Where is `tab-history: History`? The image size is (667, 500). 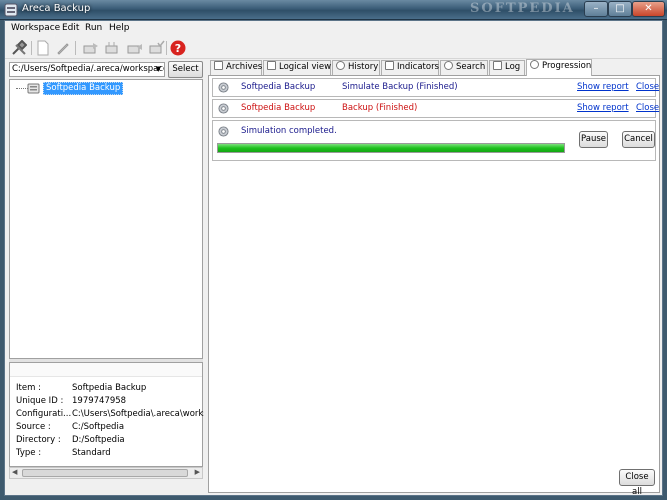 tab-history: History is located at coordinates (356, 67).